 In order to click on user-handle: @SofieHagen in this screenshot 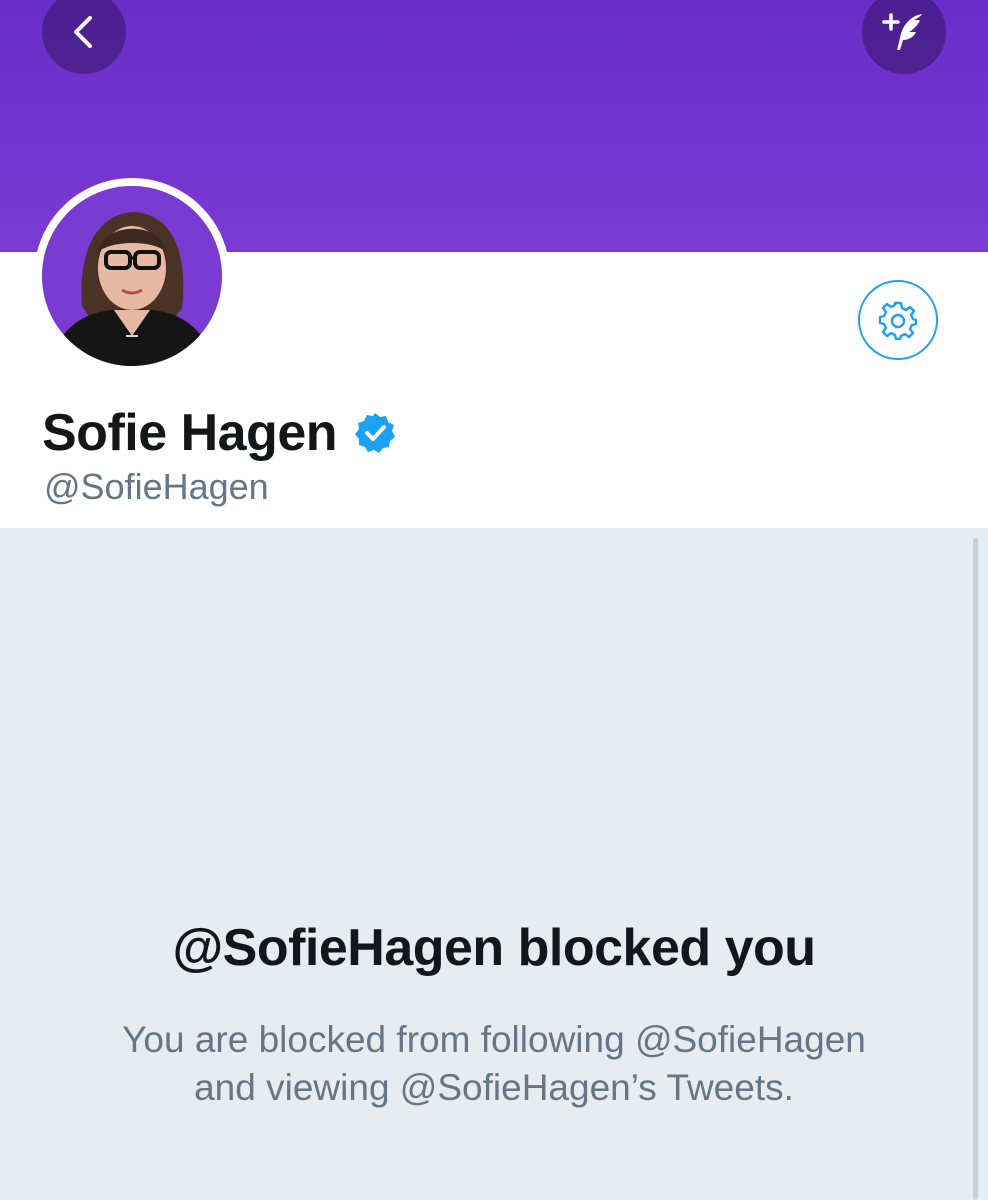, I will do `click(156, 486)`.